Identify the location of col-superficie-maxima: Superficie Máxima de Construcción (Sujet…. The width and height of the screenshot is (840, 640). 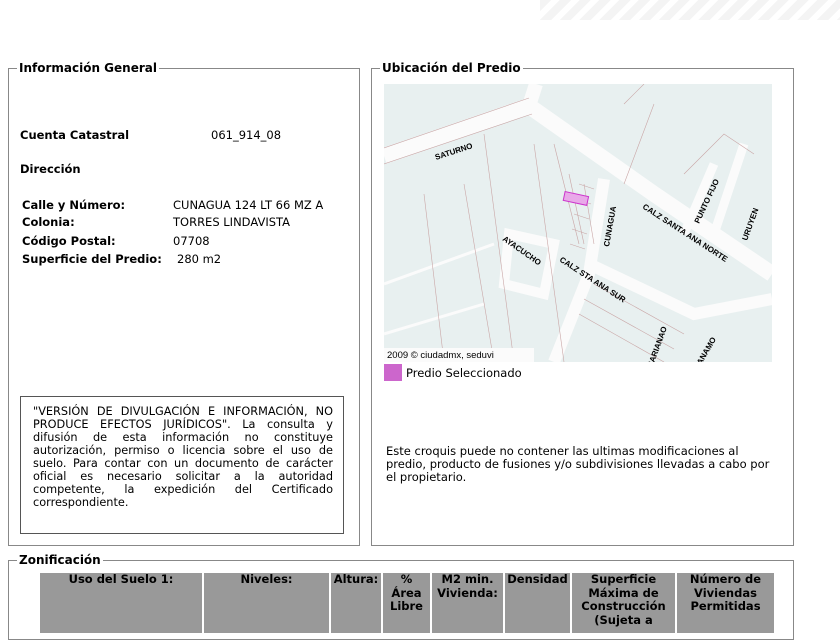
(624, 602).